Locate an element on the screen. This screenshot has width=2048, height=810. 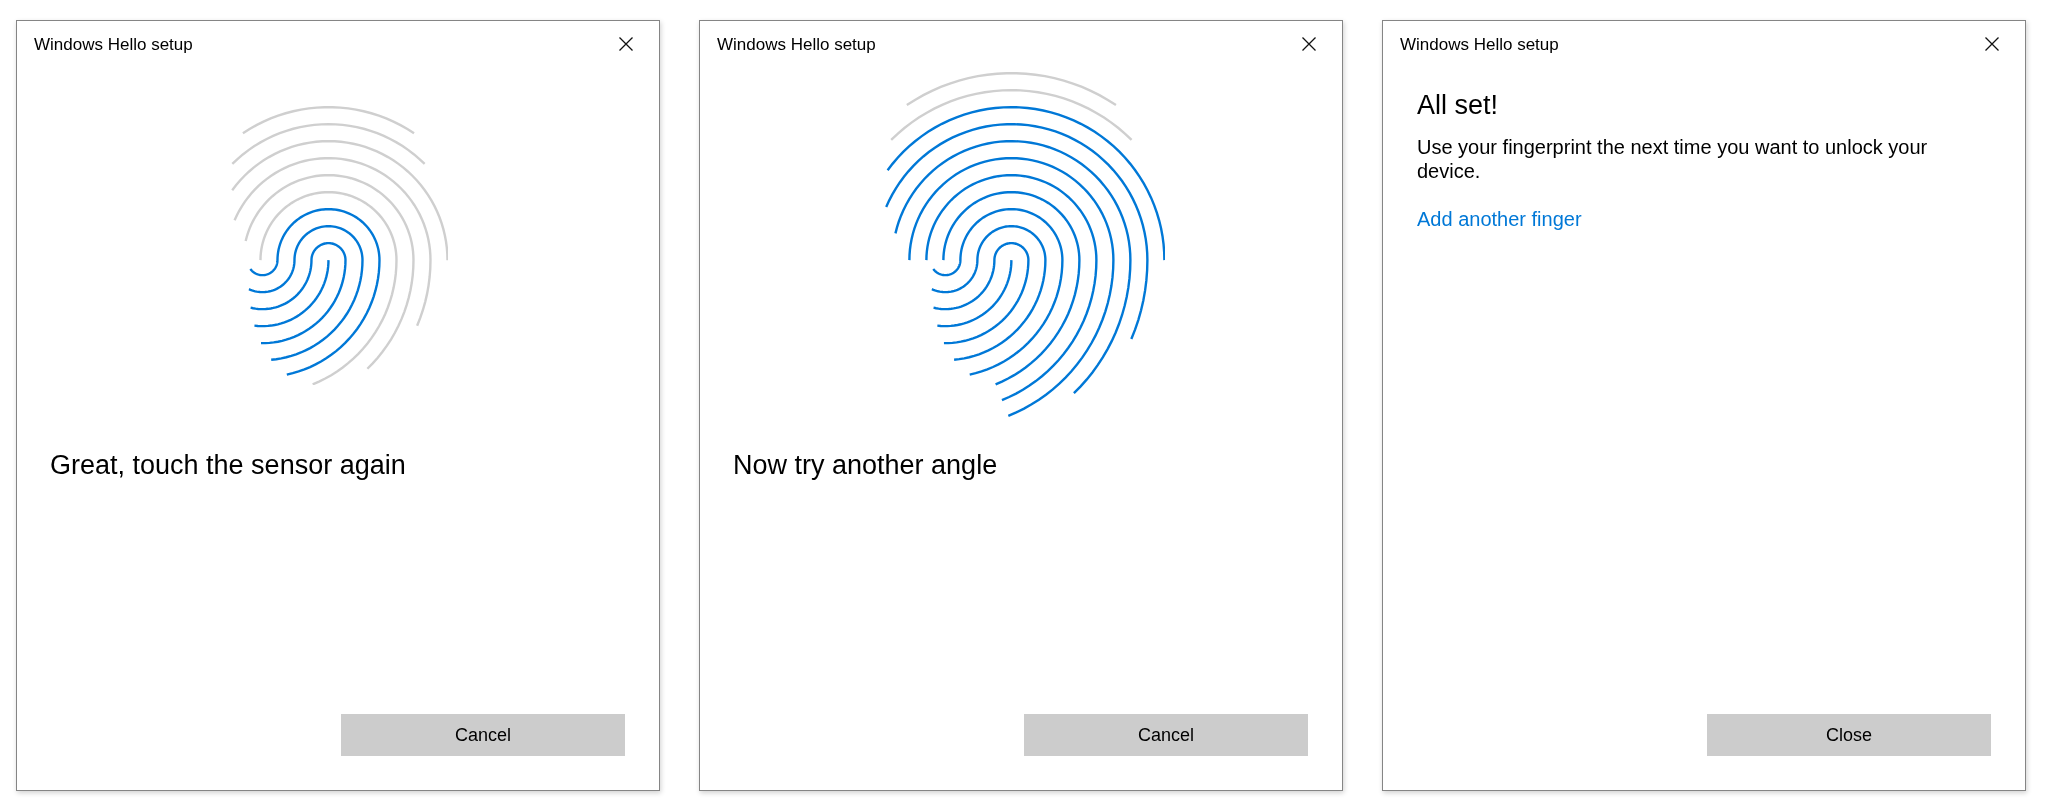
instruction-text: Now try another angle is located at coordinates (865, 465).